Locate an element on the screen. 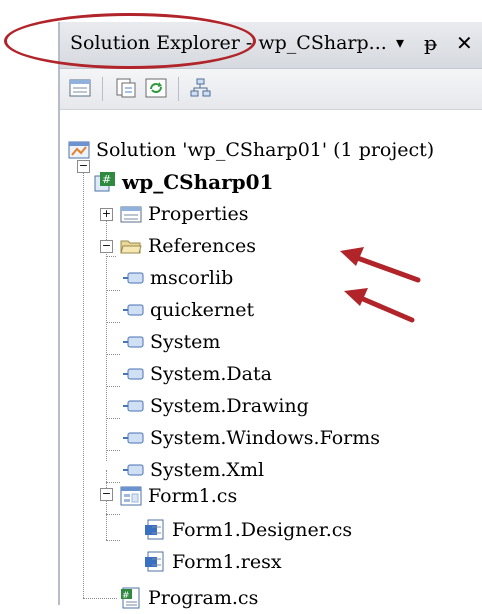 This screenshot has width=482, height=614. csharp-project-icon: # is located at coordinates (105, 182).